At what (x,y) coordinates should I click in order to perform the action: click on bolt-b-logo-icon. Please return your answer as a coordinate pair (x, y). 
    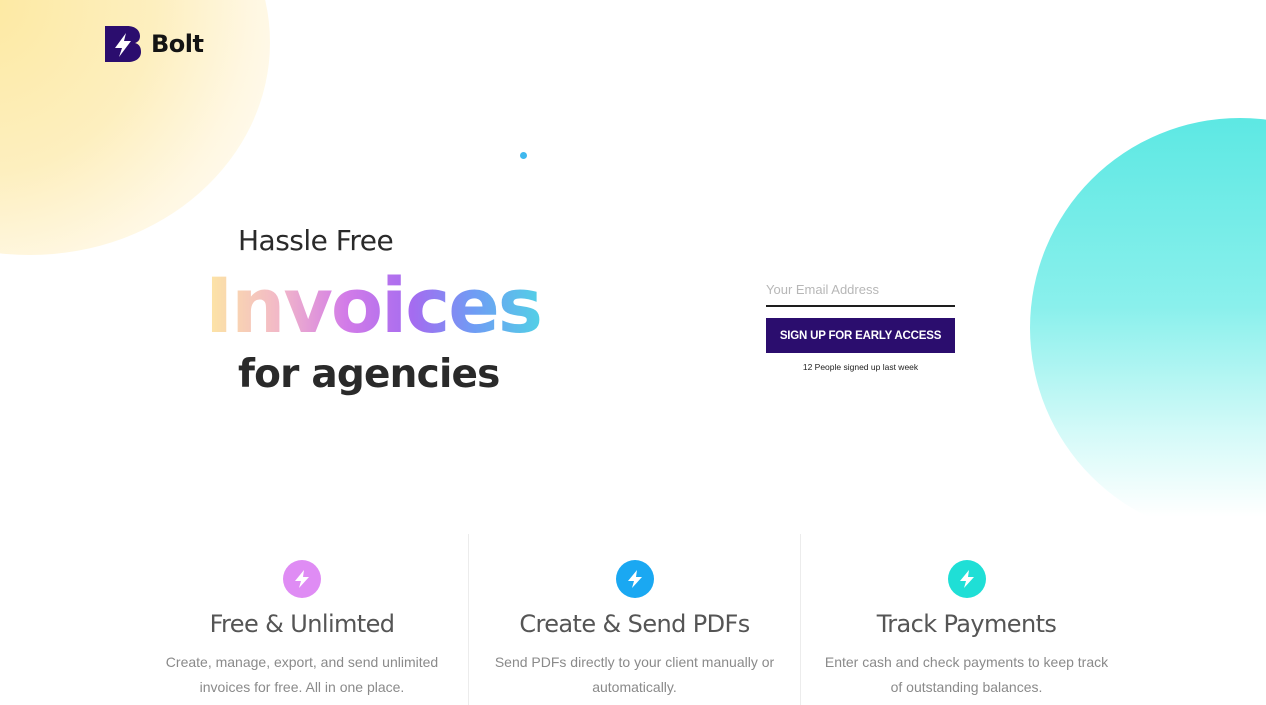
    Looking at the image, I should click on (123, 44).